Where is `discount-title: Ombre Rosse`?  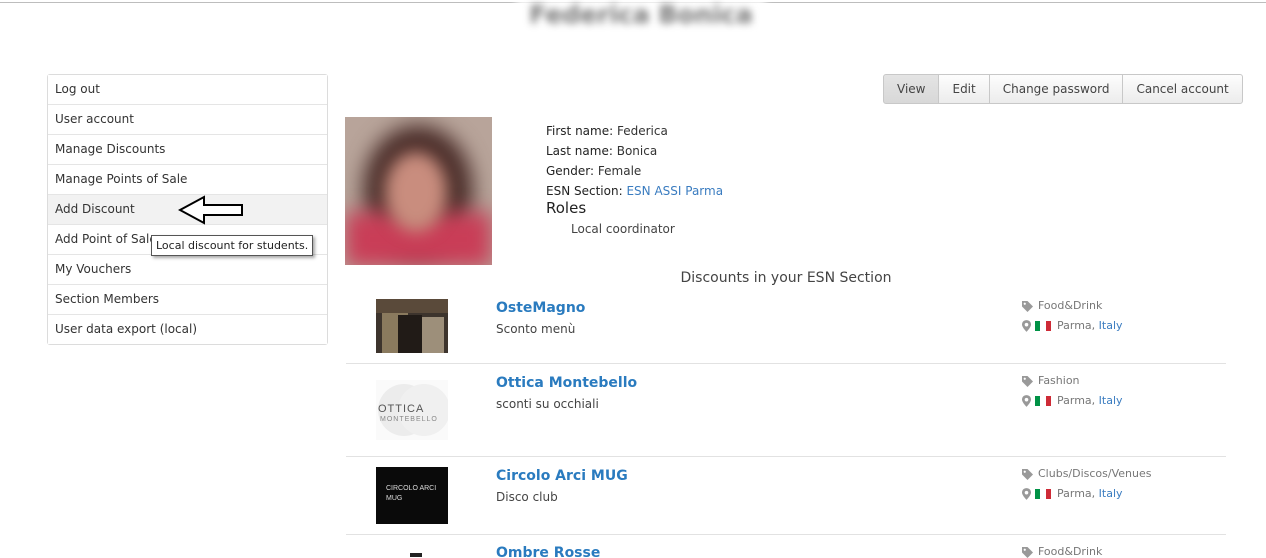 discount-title: Ombre Rosse is located at coordinates (548, 551).